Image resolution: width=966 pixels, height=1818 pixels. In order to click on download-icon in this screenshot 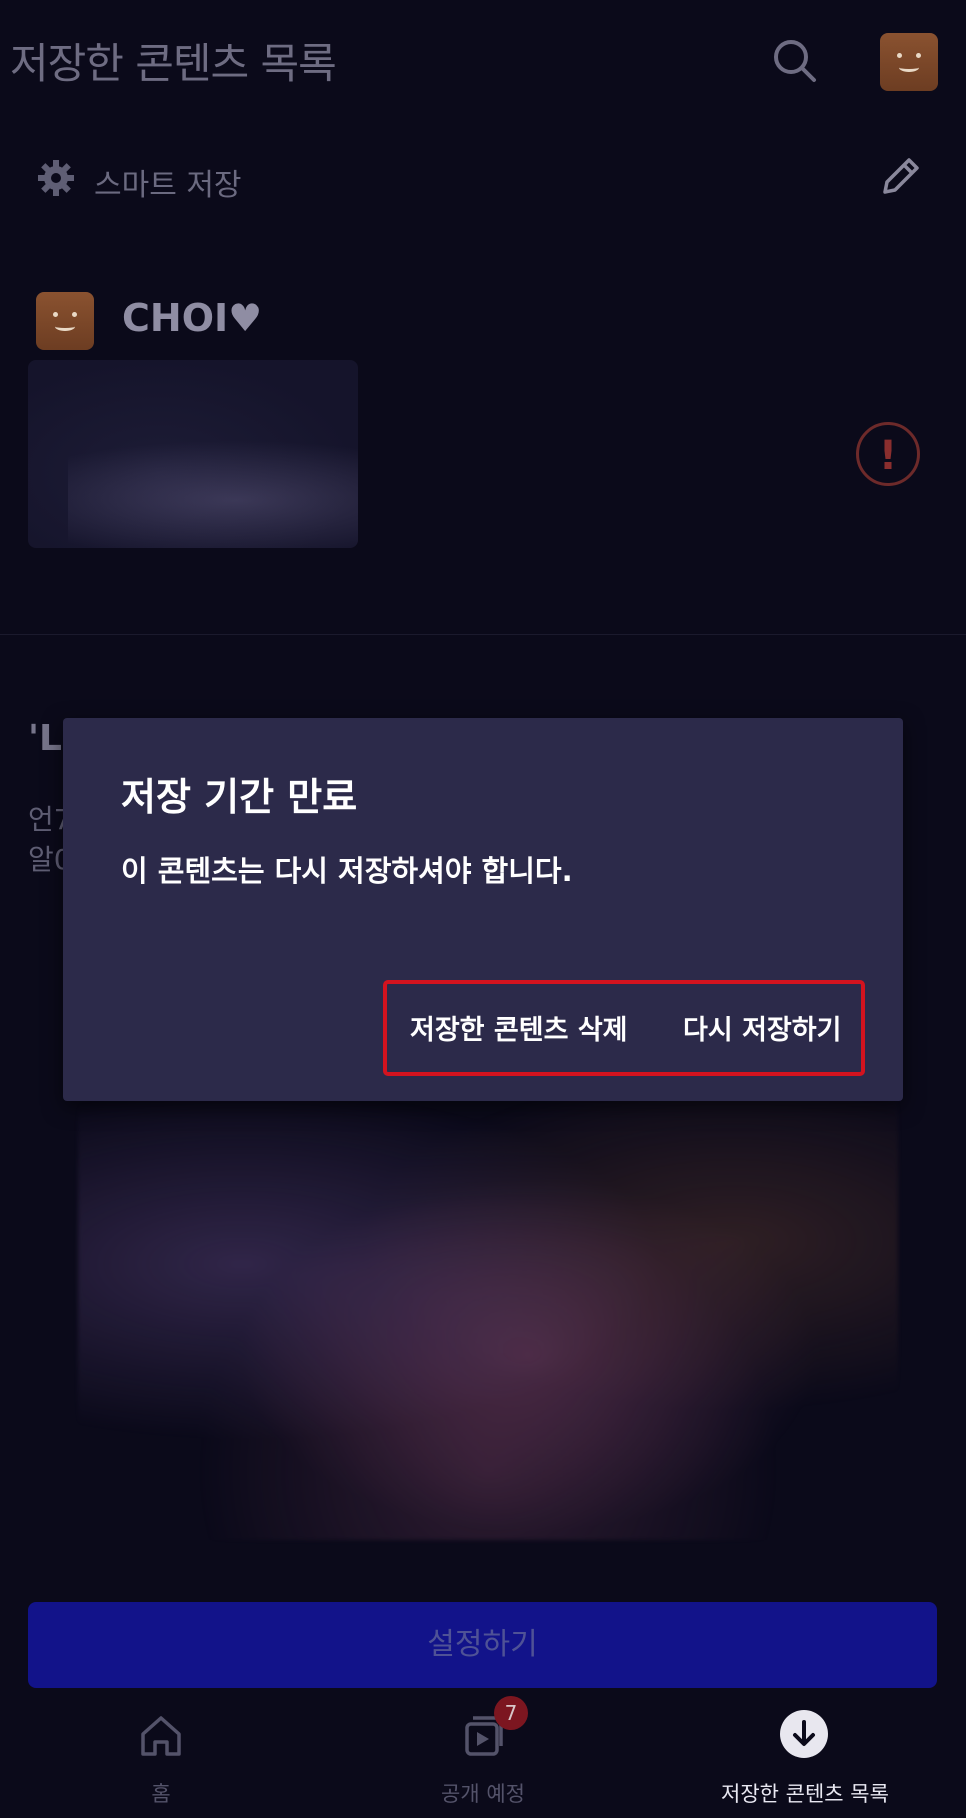, I will do `click(804, 1734)`.